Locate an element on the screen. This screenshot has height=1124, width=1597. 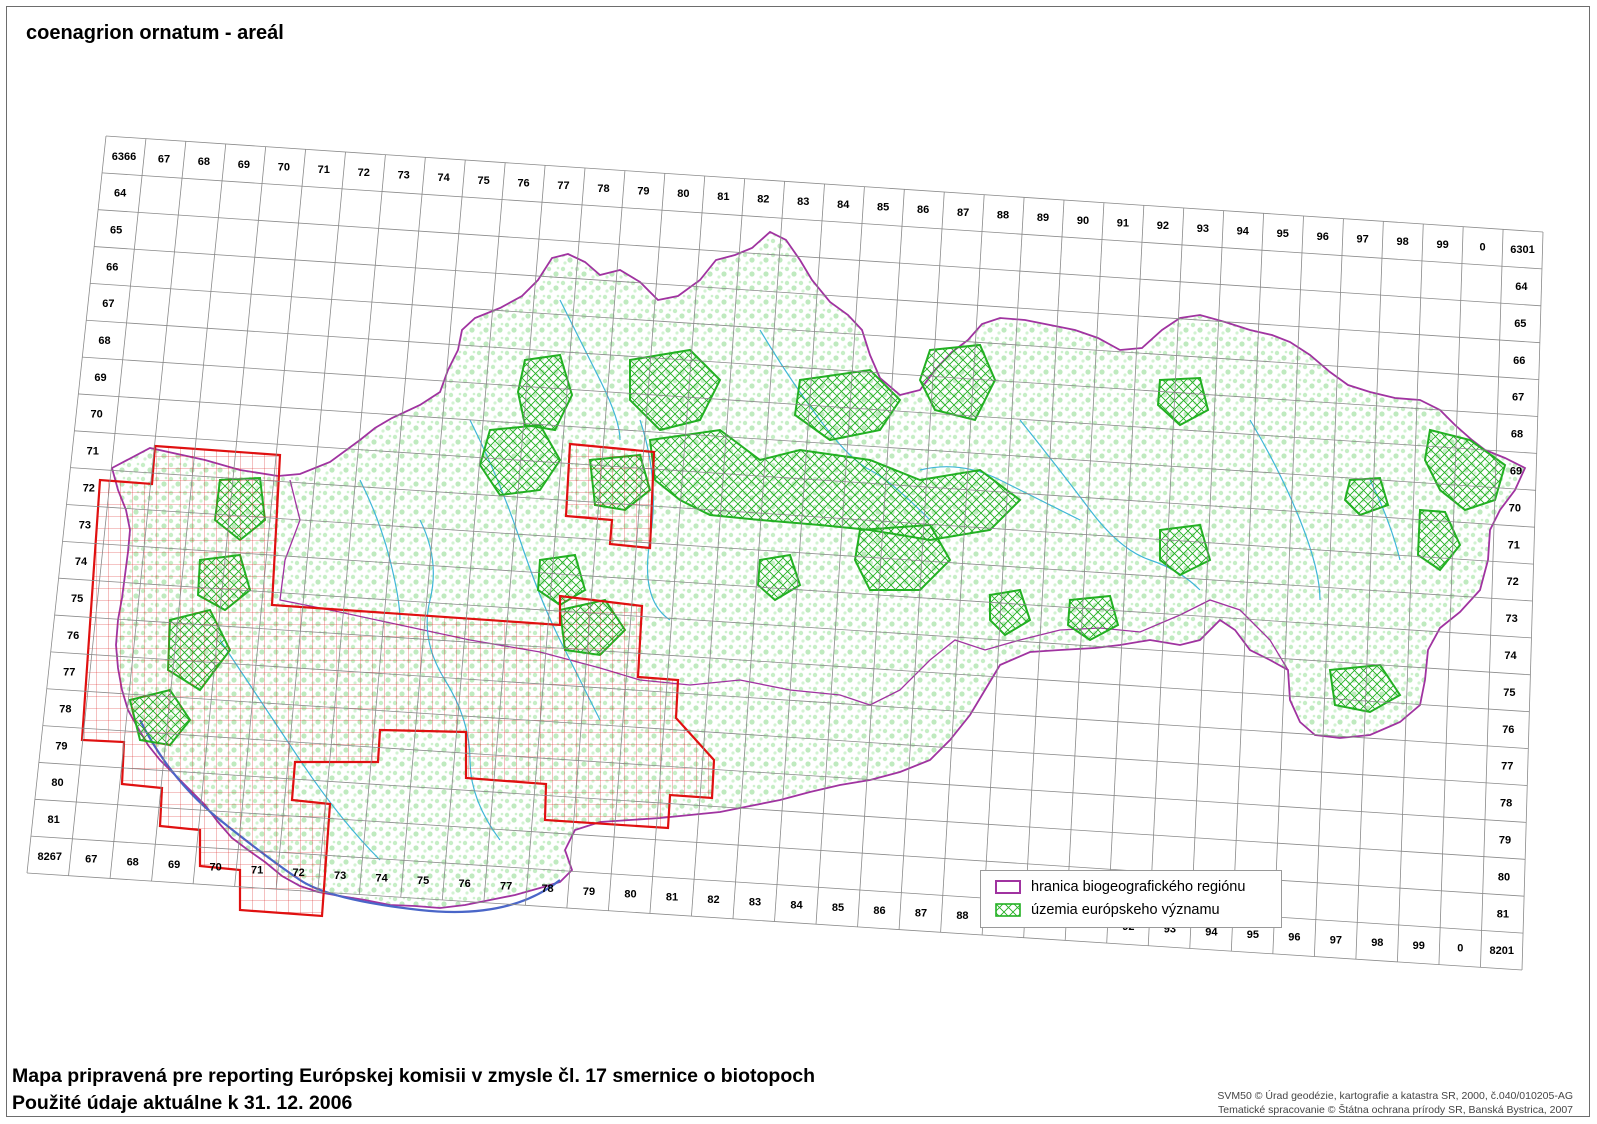
grid-label-right: 81 is located at coordinates (1503, 914).